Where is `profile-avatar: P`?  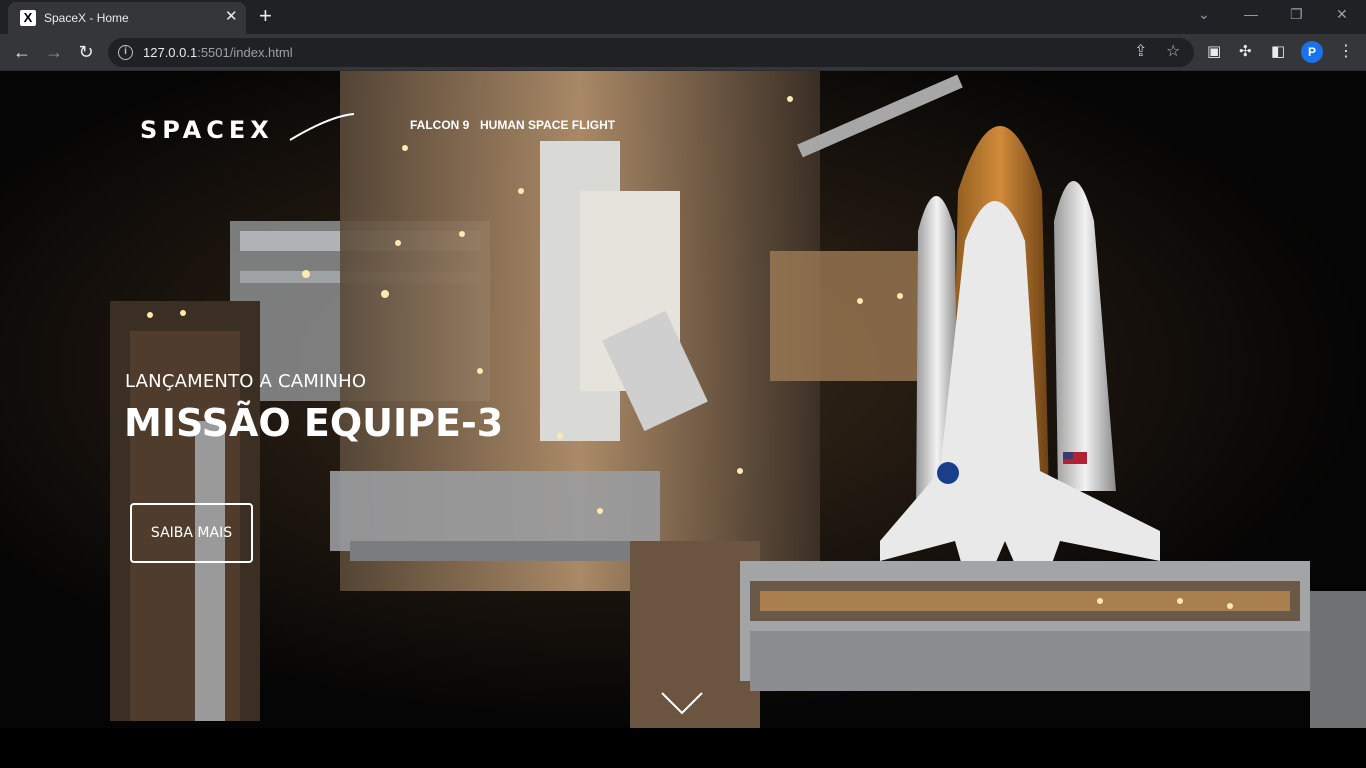 profile-avatar: P is located at coordinates (1312, 52).